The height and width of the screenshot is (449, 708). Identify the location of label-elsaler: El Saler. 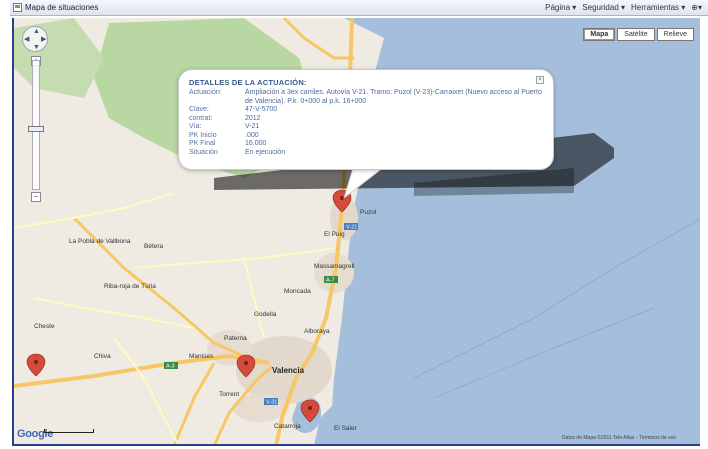
(346, 428).